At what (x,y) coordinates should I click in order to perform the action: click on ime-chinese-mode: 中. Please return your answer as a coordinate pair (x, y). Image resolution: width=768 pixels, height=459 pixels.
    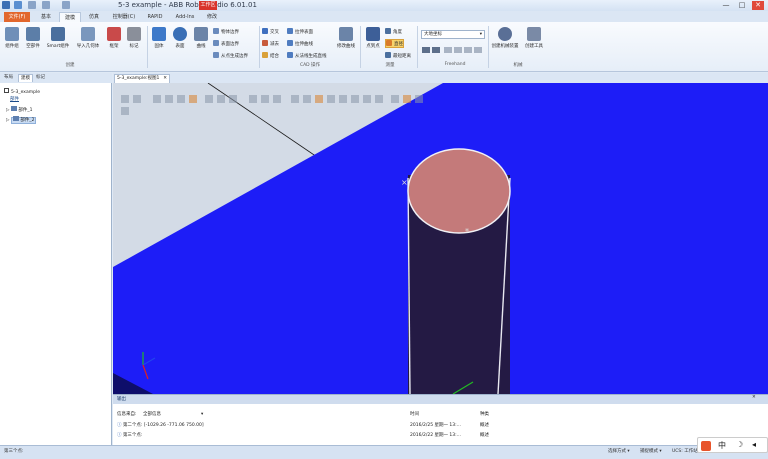
    Looking at the image, I should click on (722, 445).